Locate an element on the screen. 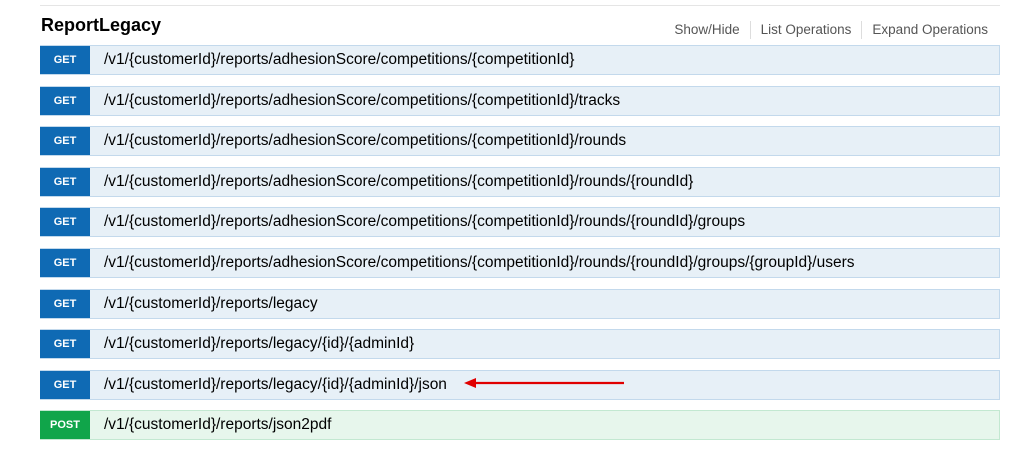  red-arrow-icon is located at coordinates (544, 383).